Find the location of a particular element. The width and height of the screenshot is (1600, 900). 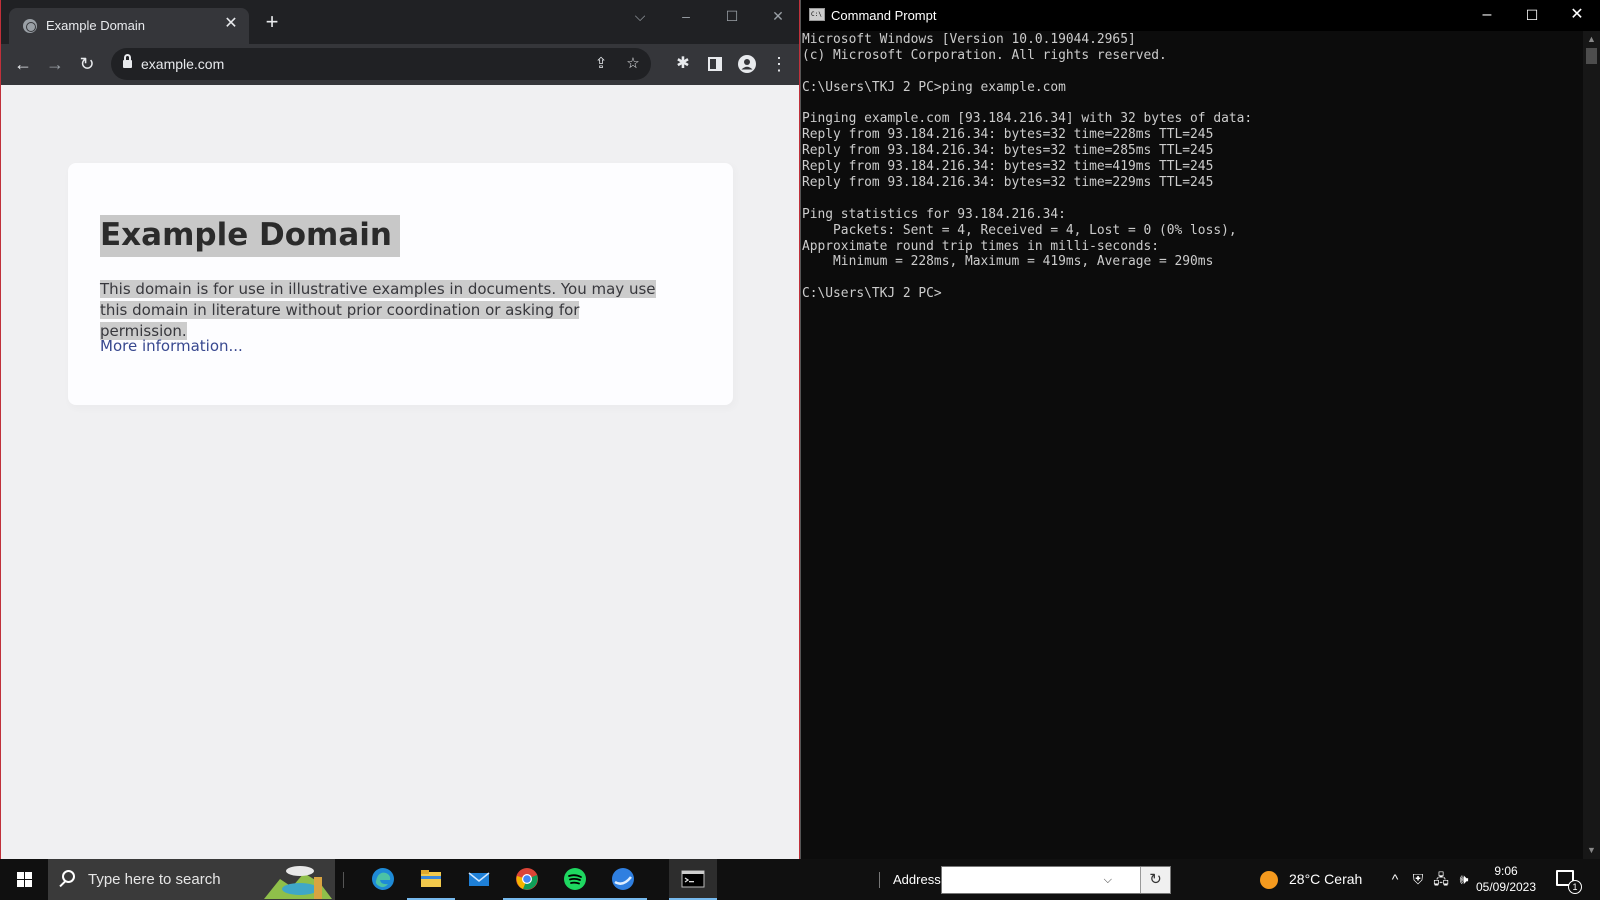

console-scrollbar: ▲ ▼ is located at coordinates (1591, 445).